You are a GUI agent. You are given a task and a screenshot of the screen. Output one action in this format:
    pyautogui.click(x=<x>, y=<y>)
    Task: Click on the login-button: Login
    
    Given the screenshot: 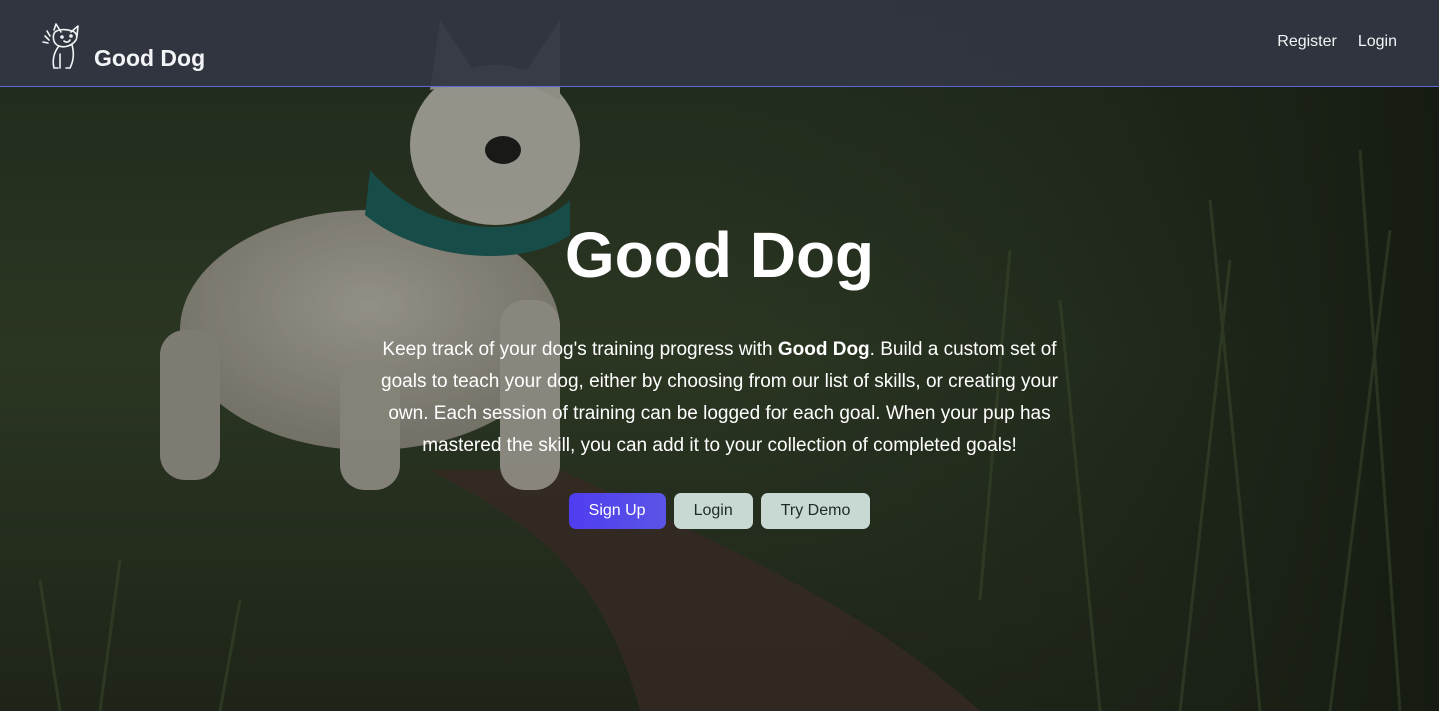 What is the action you would take?
    pyautogui.click(x=713, y=511)
    